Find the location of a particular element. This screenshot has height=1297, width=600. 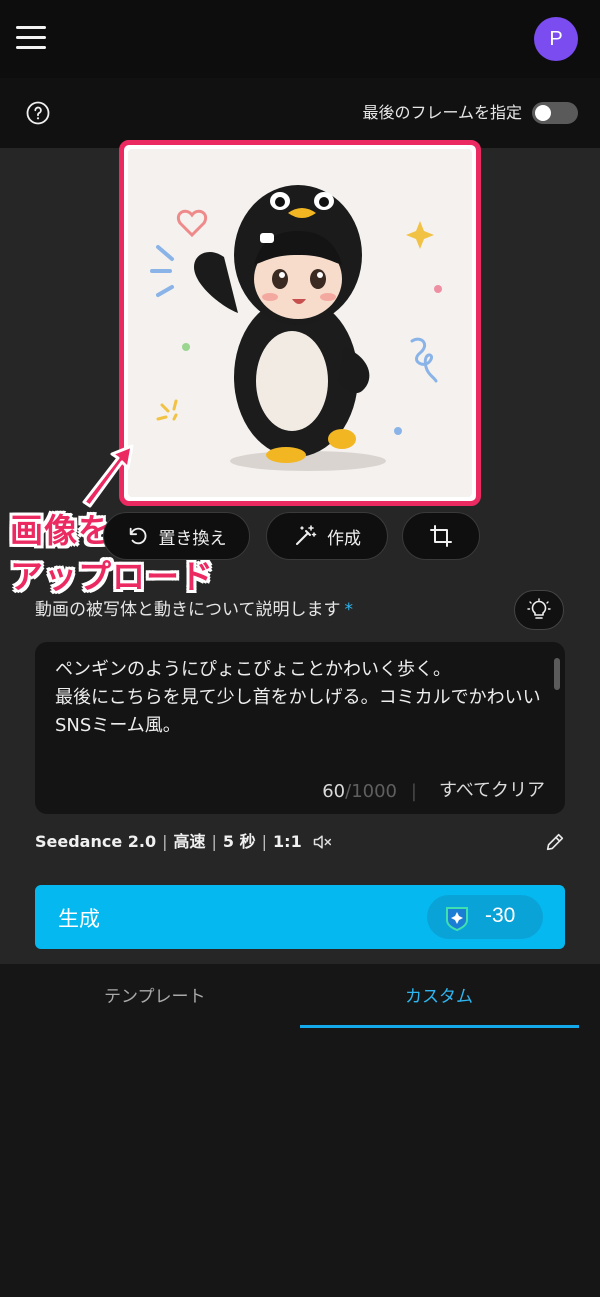

avatar: P is located at coordinates (556, 39).